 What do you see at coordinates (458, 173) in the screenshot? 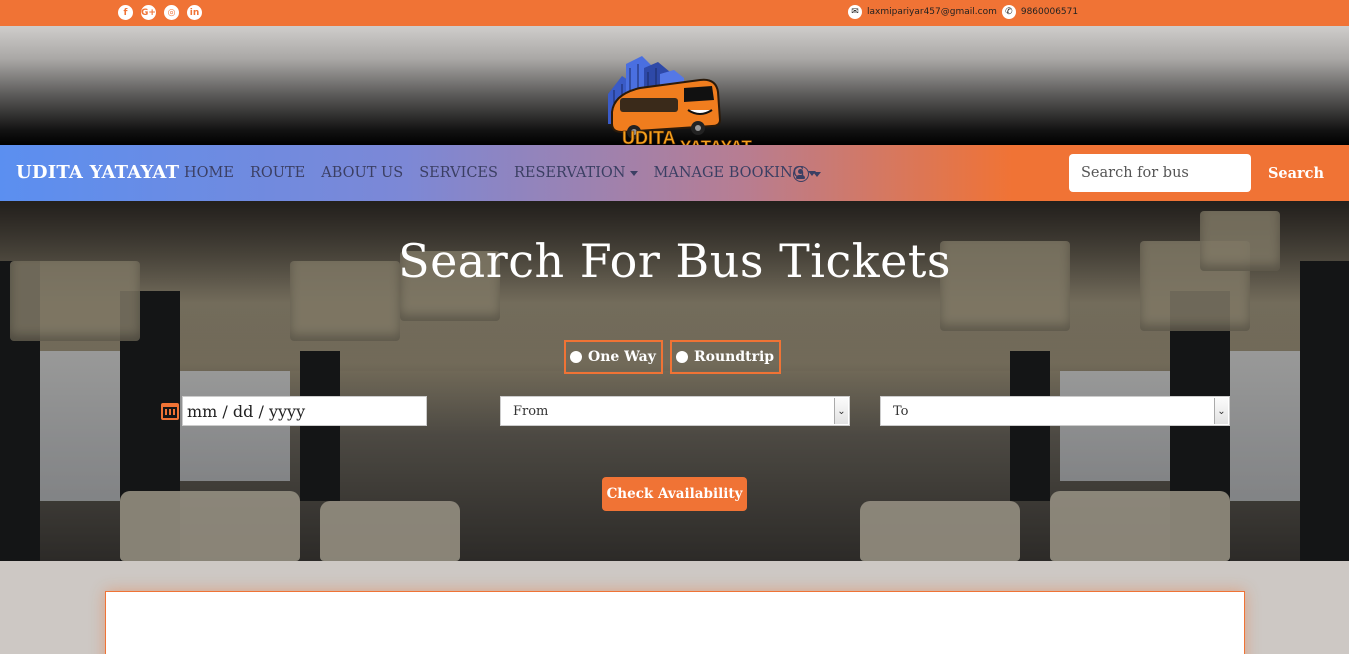
I see `nav-services: SERVICES` at bounding box center [458, 173].